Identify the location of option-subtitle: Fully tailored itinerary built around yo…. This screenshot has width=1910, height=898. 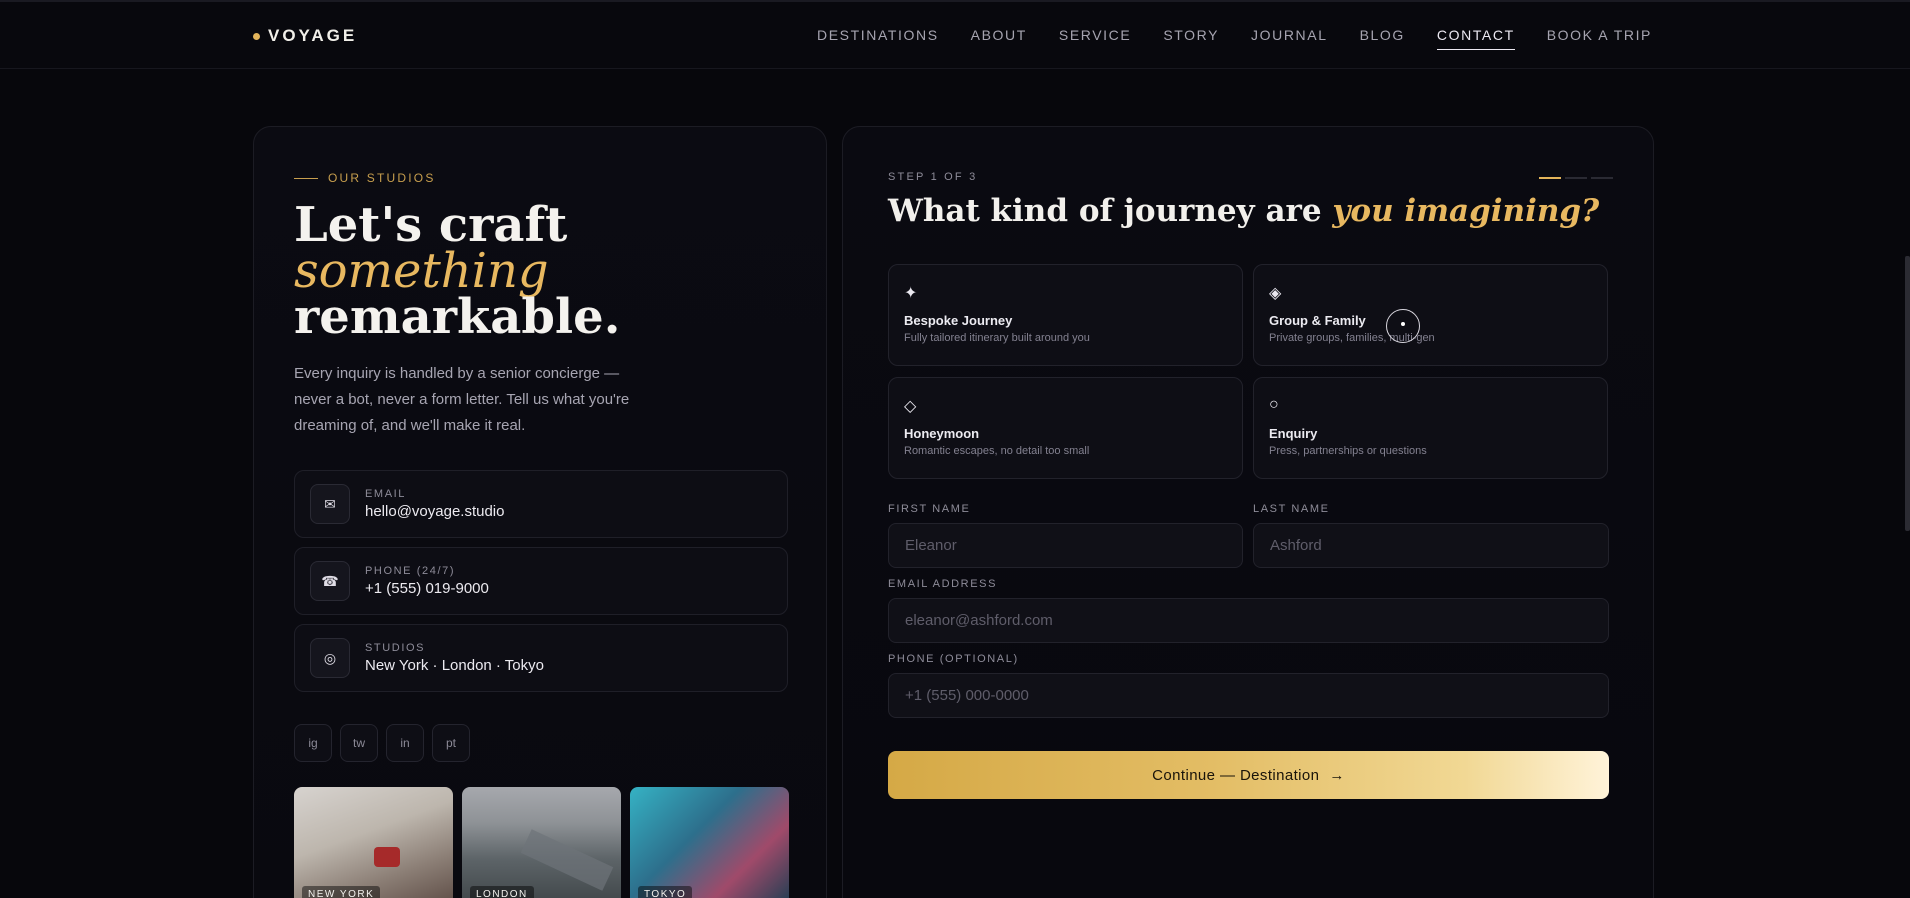
(997, 338).